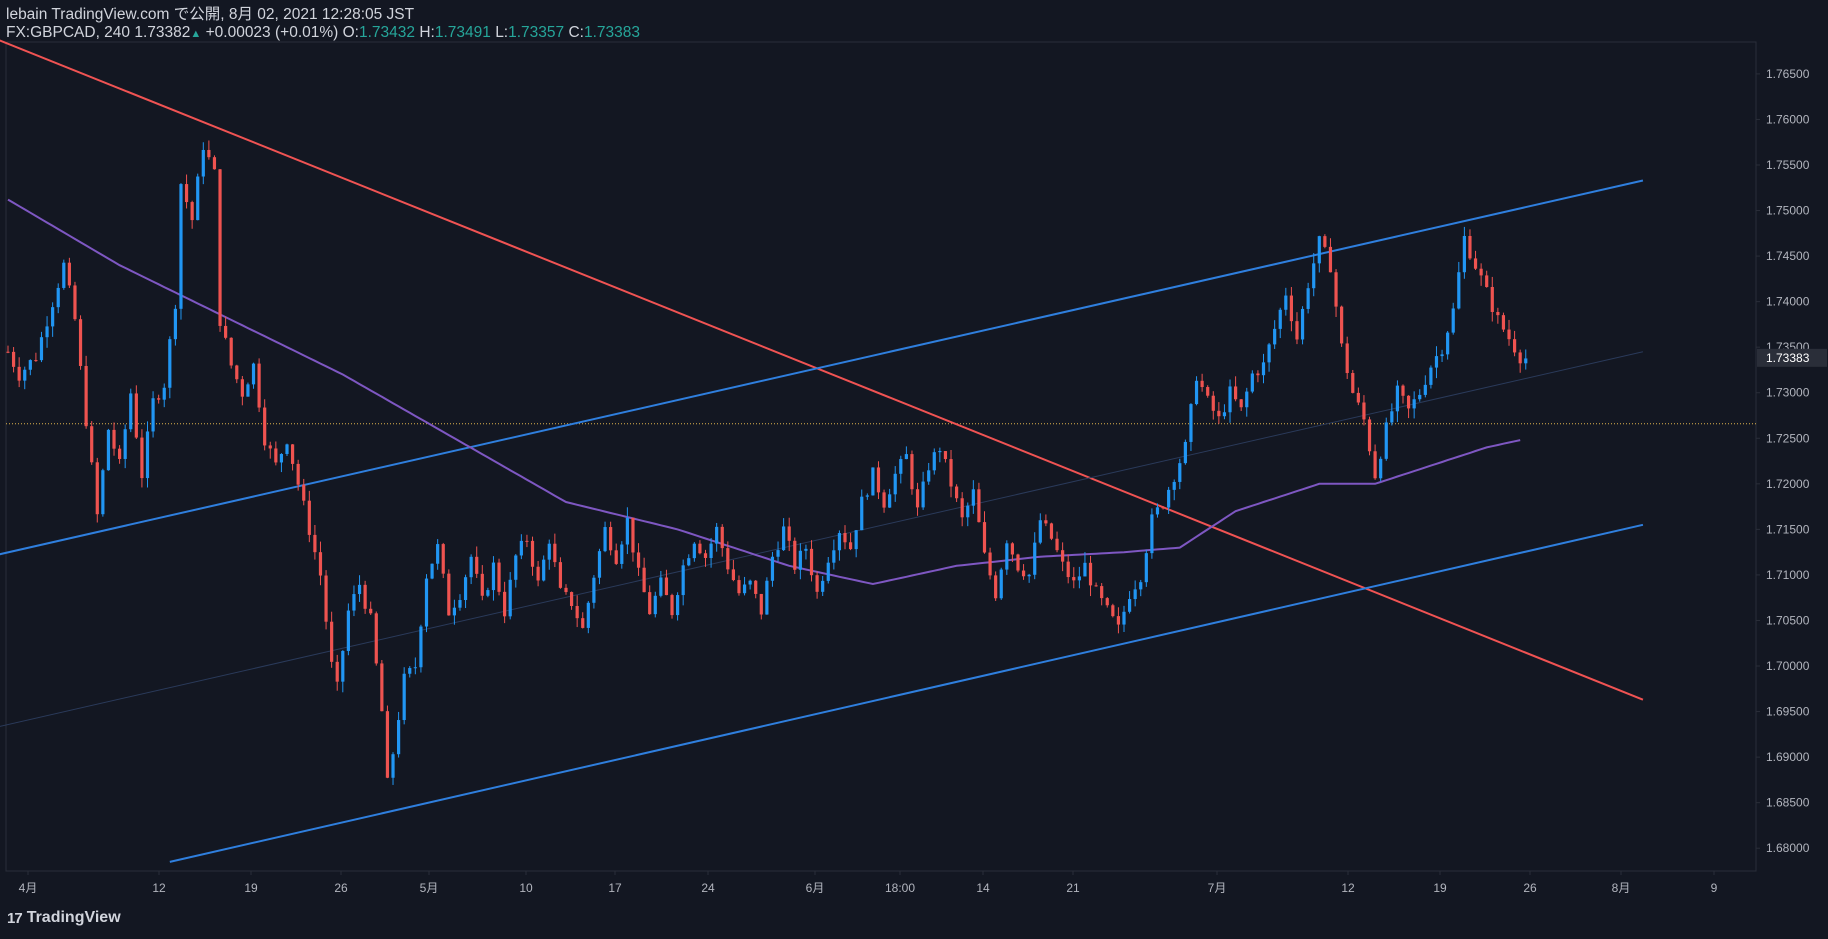  What do you see at coordinates (64, 918) in the screenshot?
I see `tradingview-logo: 17 TradingView` at bounding box center [64, 918].